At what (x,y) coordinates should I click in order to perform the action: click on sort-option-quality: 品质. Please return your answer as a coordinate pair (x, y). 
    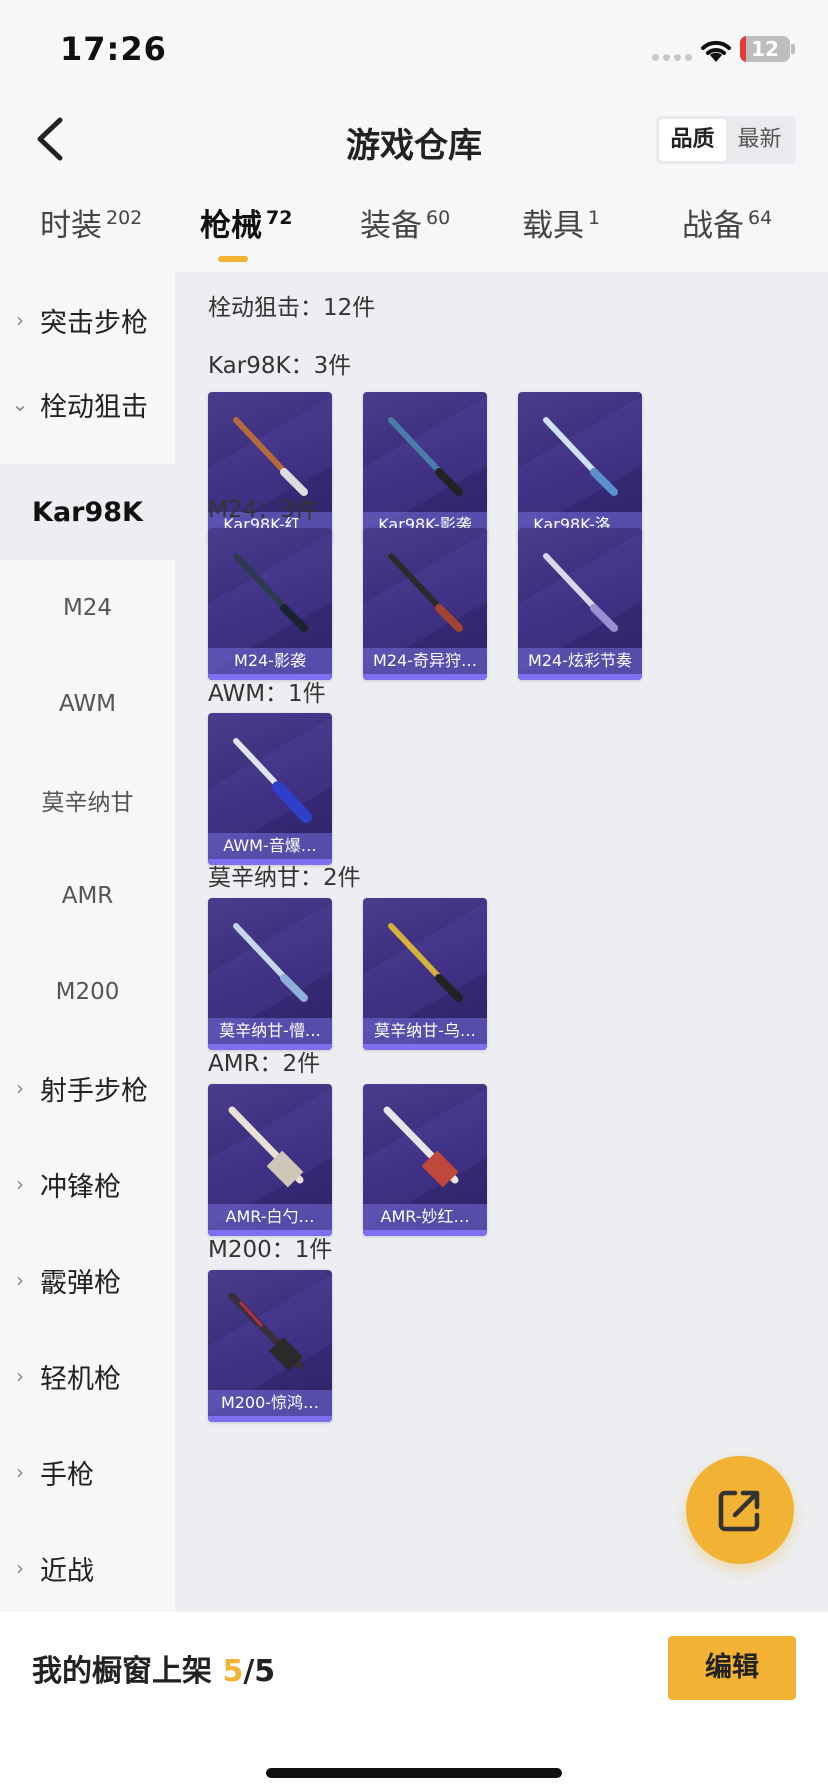
    Looking at the image, I should click on (692, 140).